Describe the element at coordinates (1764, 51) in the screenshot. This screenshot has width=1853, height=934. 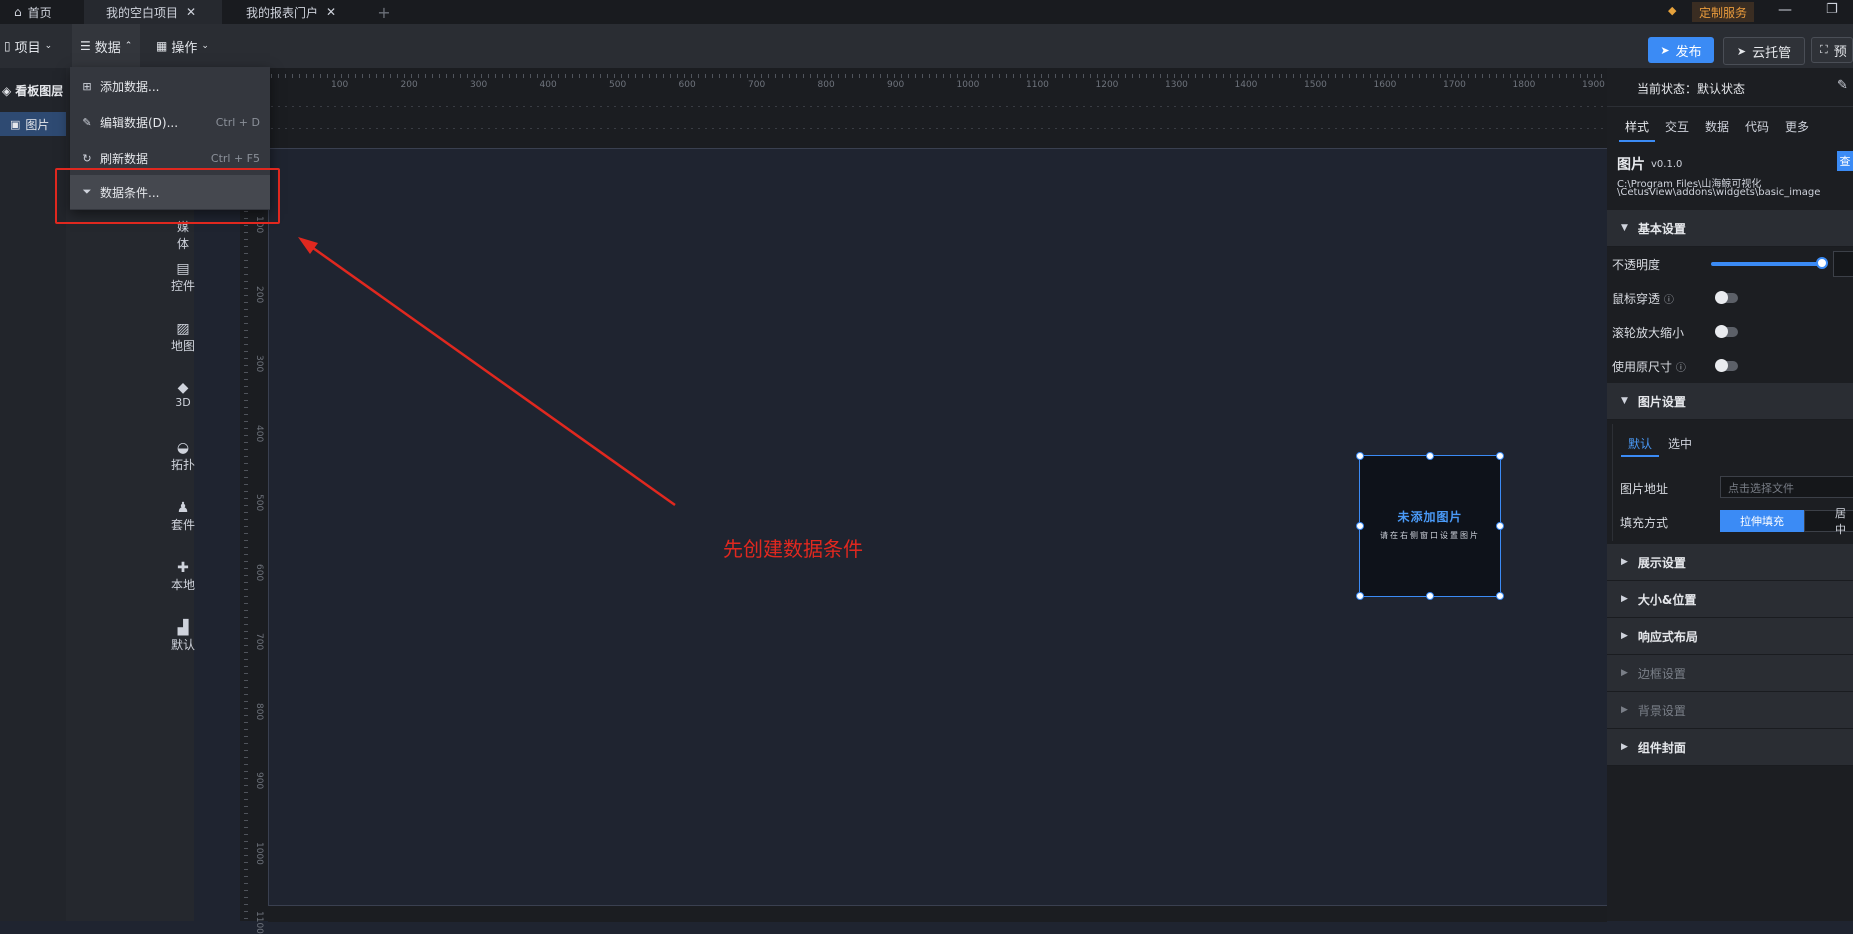
I see `cloud-hosting-button: ➤ 云托管` at that location.